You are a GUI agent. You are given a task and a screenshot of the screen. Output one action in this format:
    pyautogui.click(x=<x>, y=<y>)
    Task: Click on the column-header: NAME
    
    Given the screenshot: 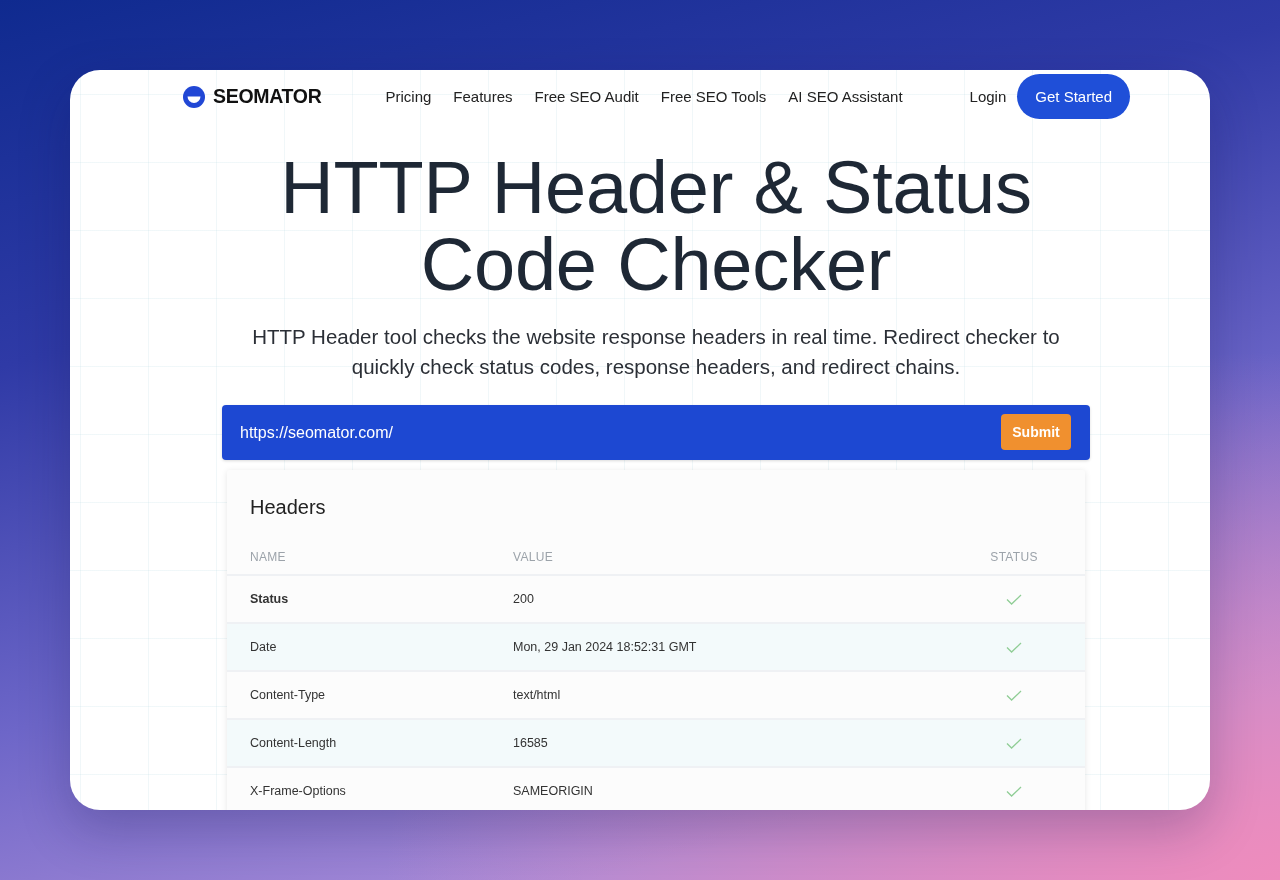 What is the action you would take?
    pyautogui.click(x=268, y=557)
    